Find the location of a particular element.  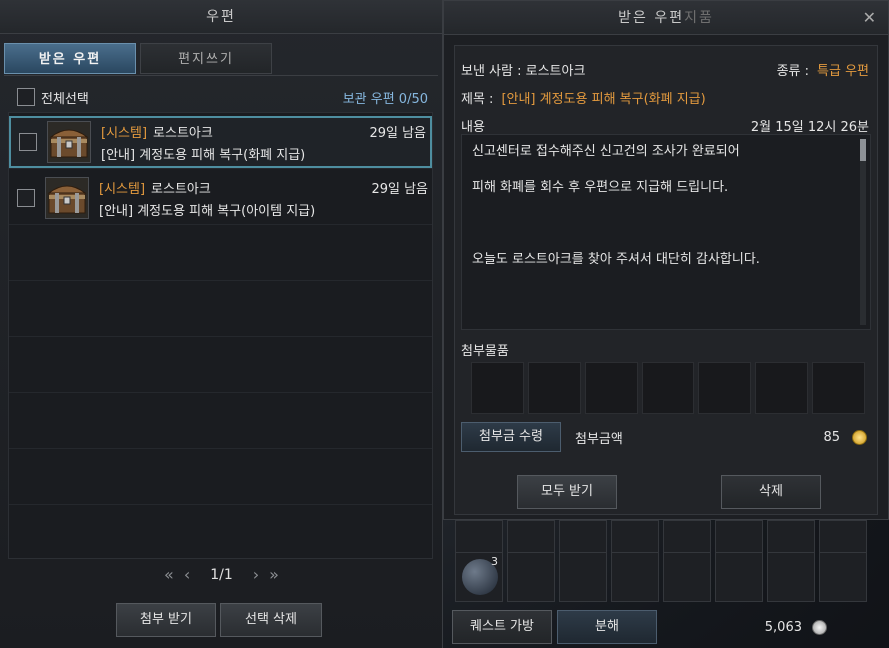

prev-page-icon: ‹ is located at coordinates (187, 574).